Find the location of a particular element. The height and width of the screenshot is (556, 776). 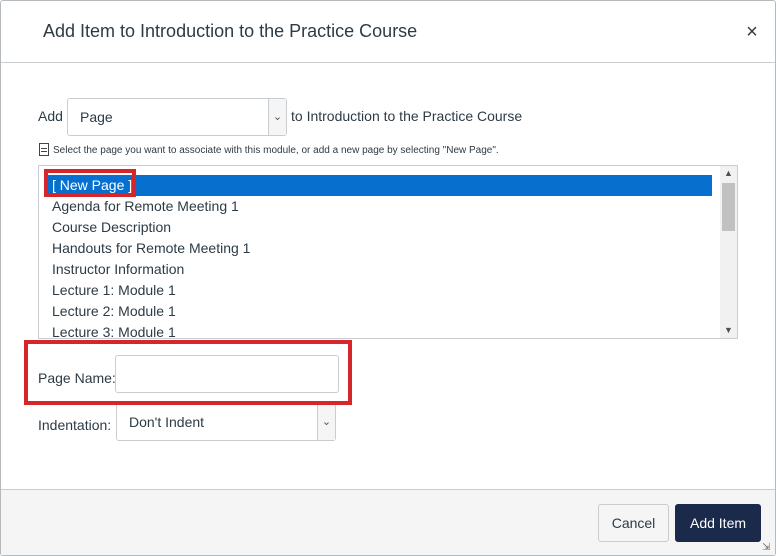

item-type-value: Page is located at coordinates (96, 117).